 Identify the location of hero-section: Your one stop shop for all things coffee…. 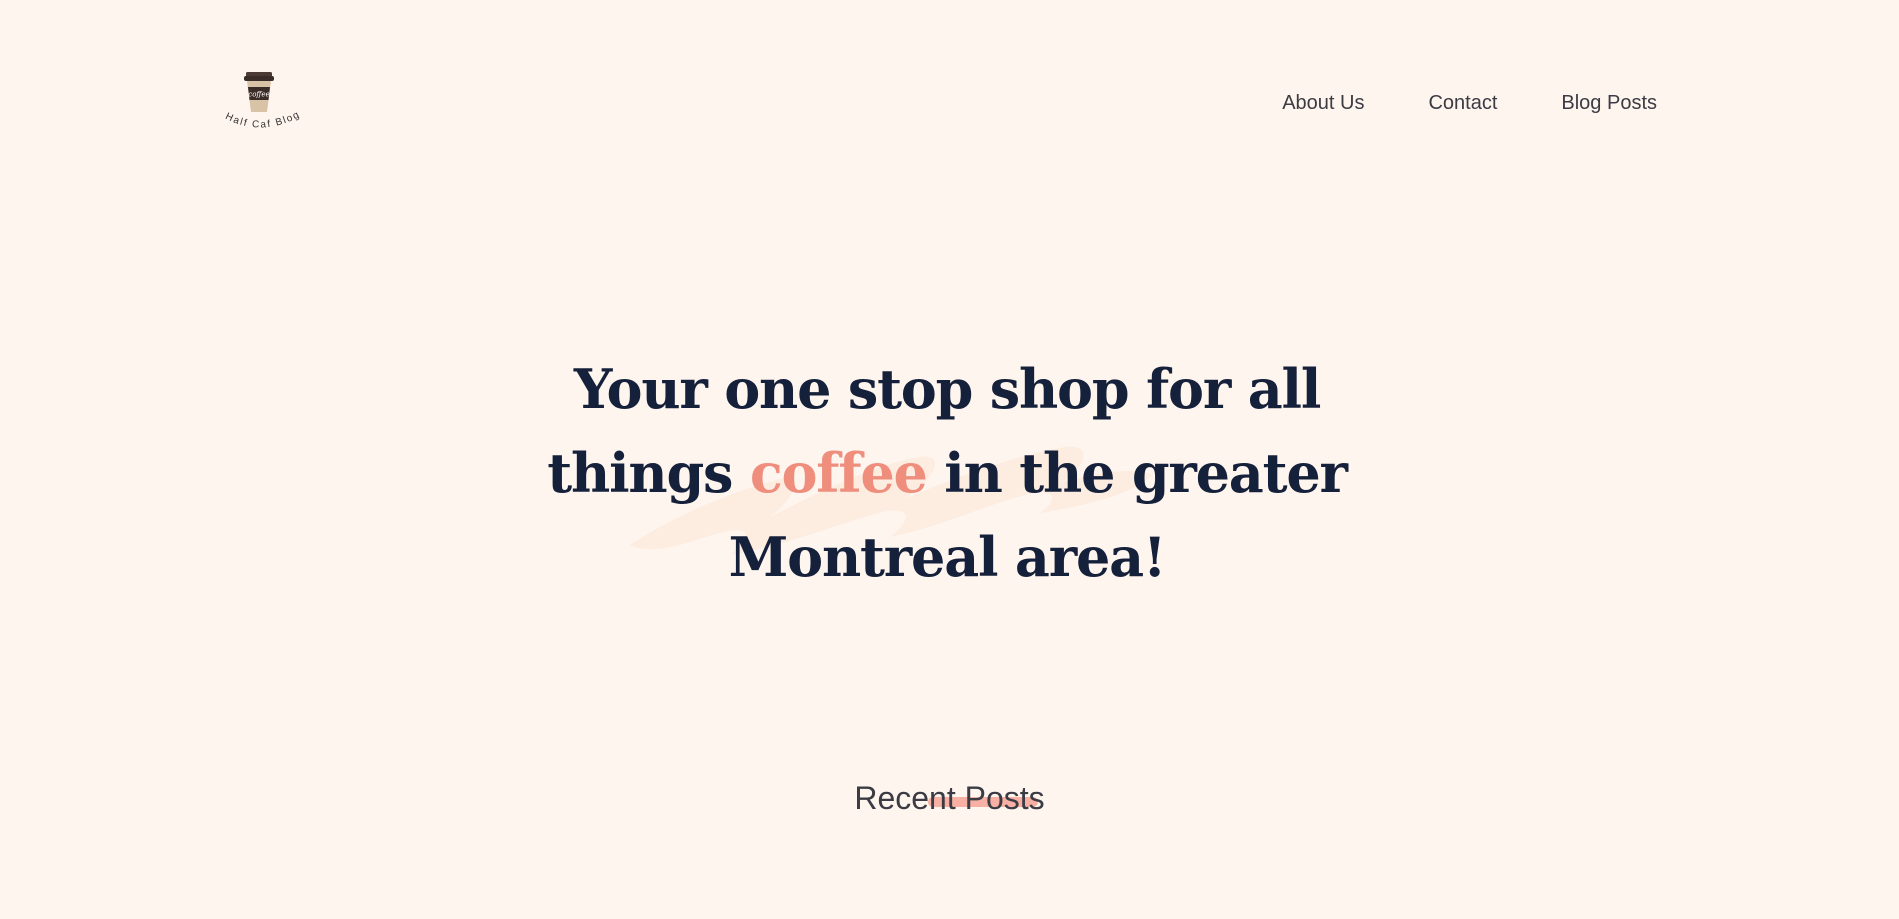
(947, 475).